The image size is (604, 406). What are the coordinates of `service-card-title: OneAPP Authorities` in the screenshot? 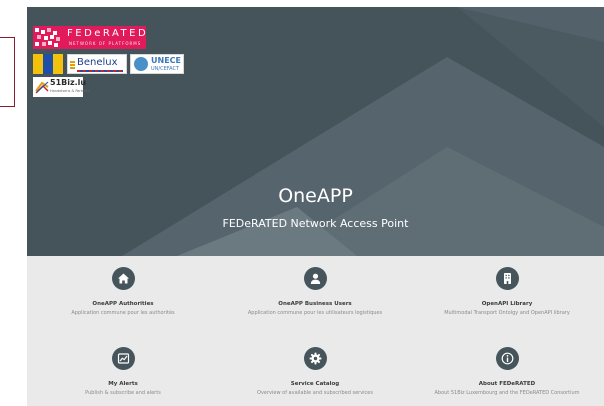 It's located at (123, 304).